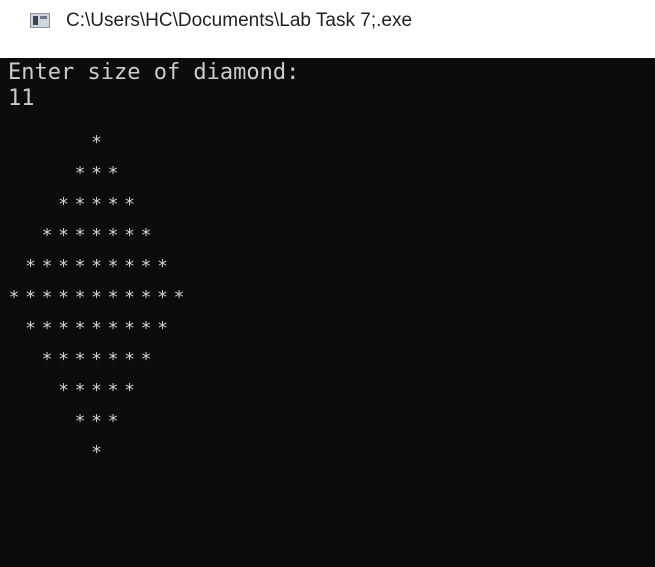 This screenshot has height=567, width=655. I want to click on diamond-row: * * * * * * * * * * *, so click(328, 298).